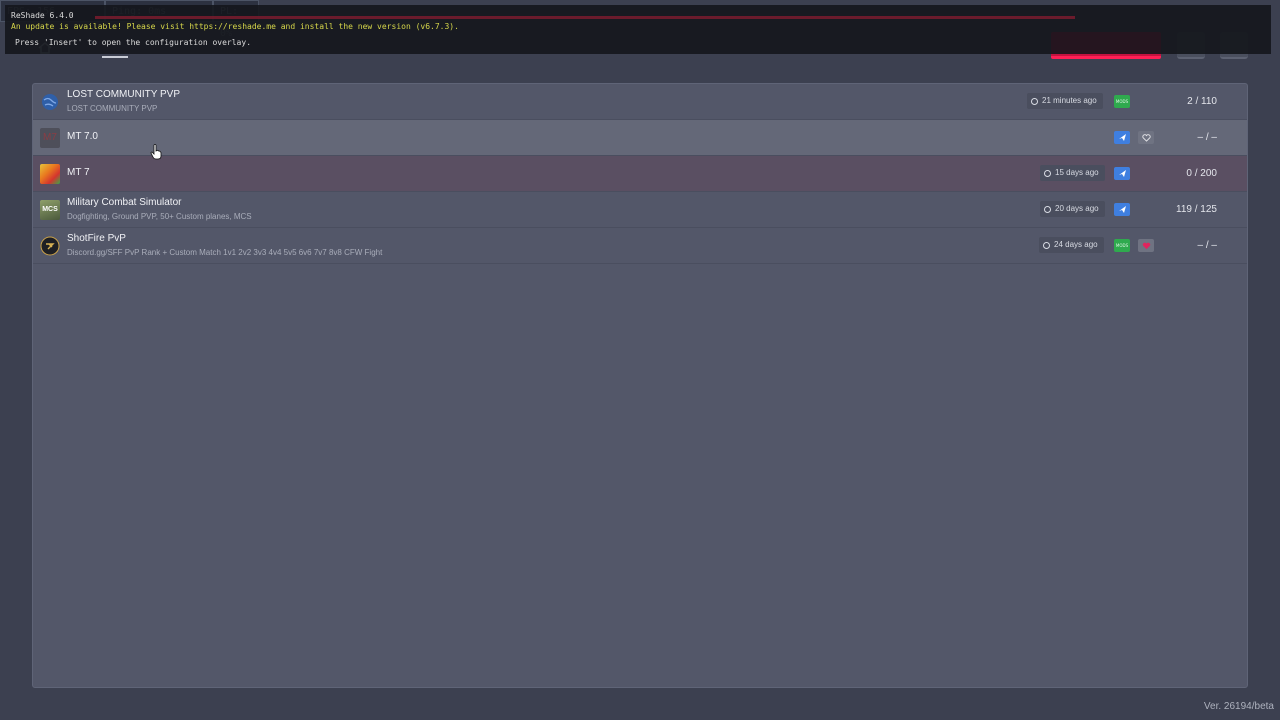  Describe the element at coordinates (112, 108) in the screenshot. I see `server-description: LOST COMMUNITY PVP` at that location.